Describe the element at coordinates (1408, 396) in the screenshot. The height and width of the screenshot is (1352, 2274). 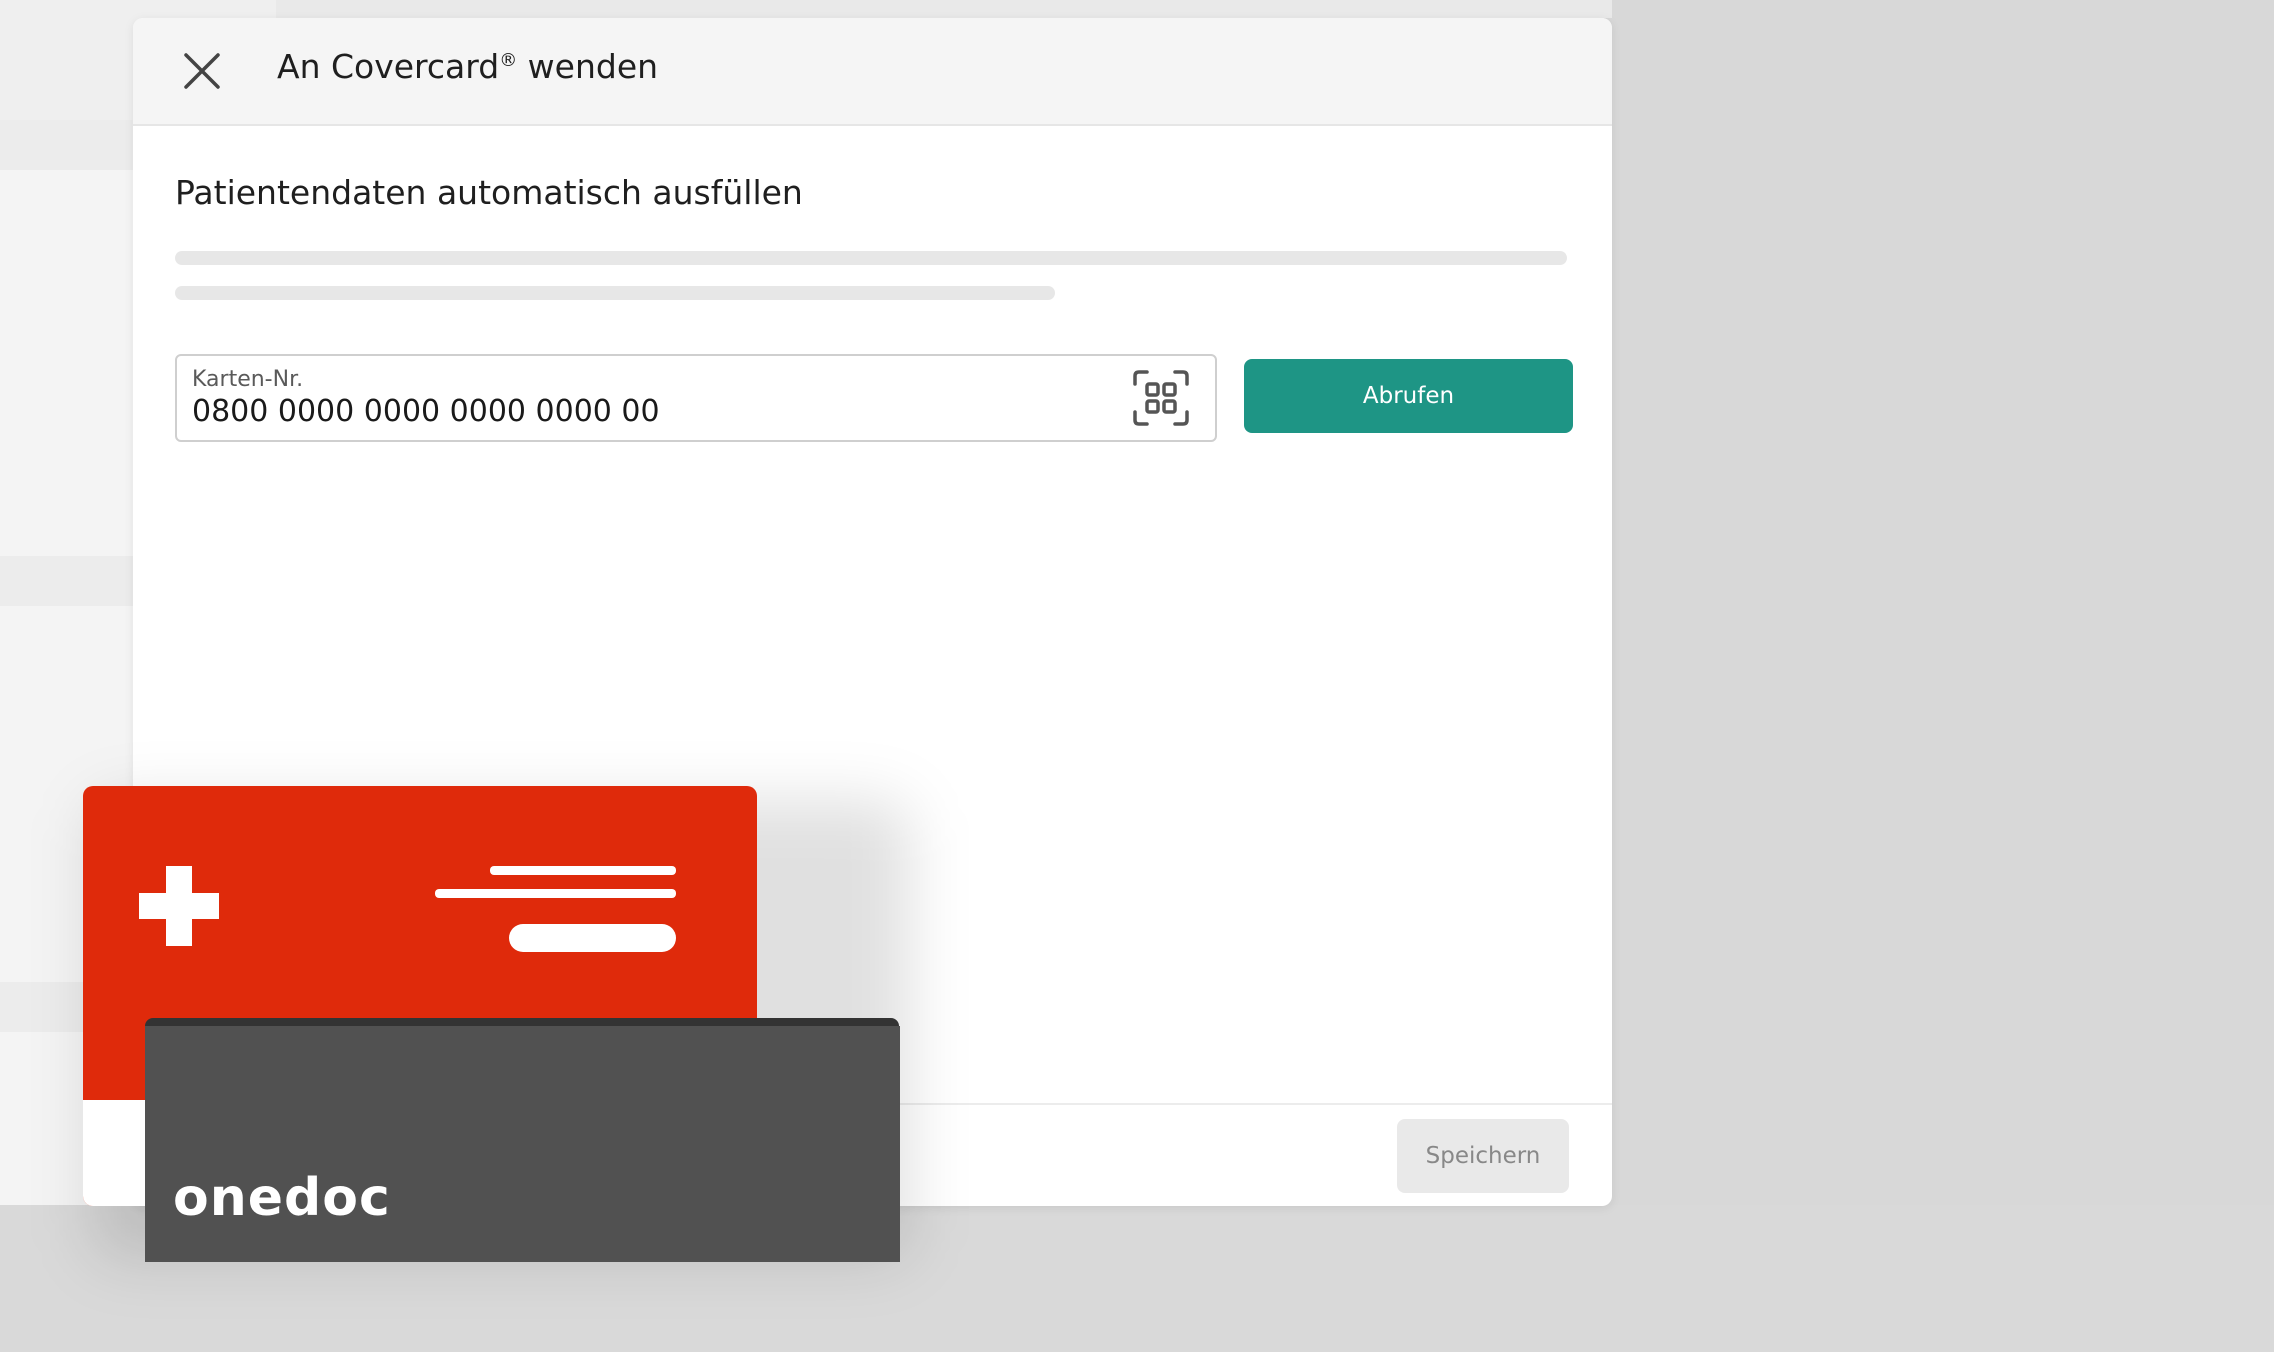
I see `fetch-button: Abrufen` at that location.